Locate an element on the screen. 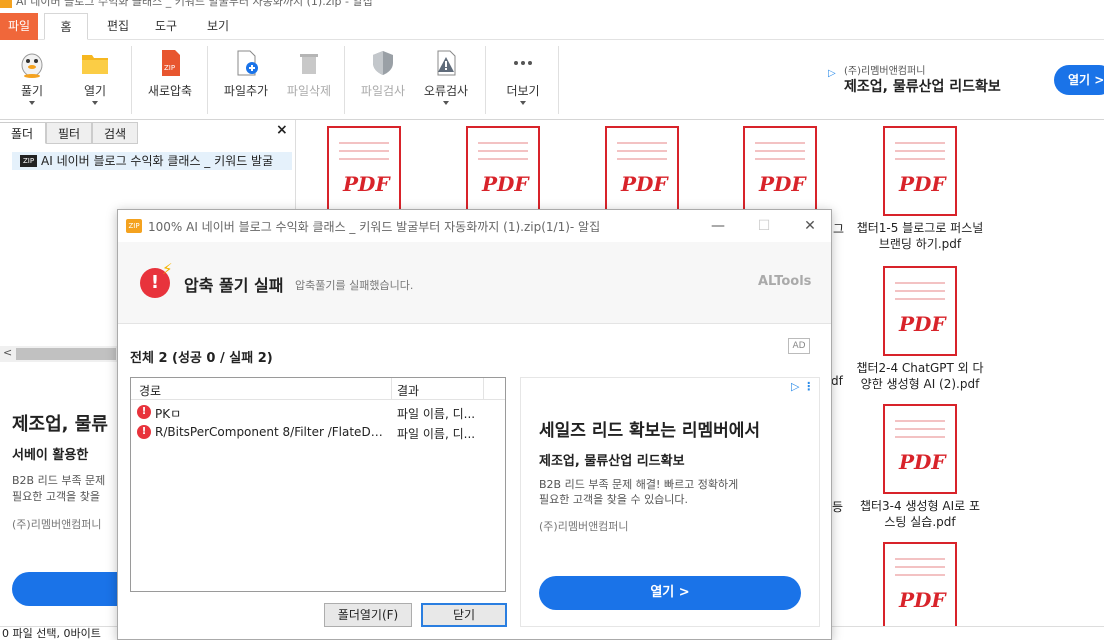 The width and height of the screenshot is (1104, 640). more-button: 더보기 is located at coordinates (523, 83).